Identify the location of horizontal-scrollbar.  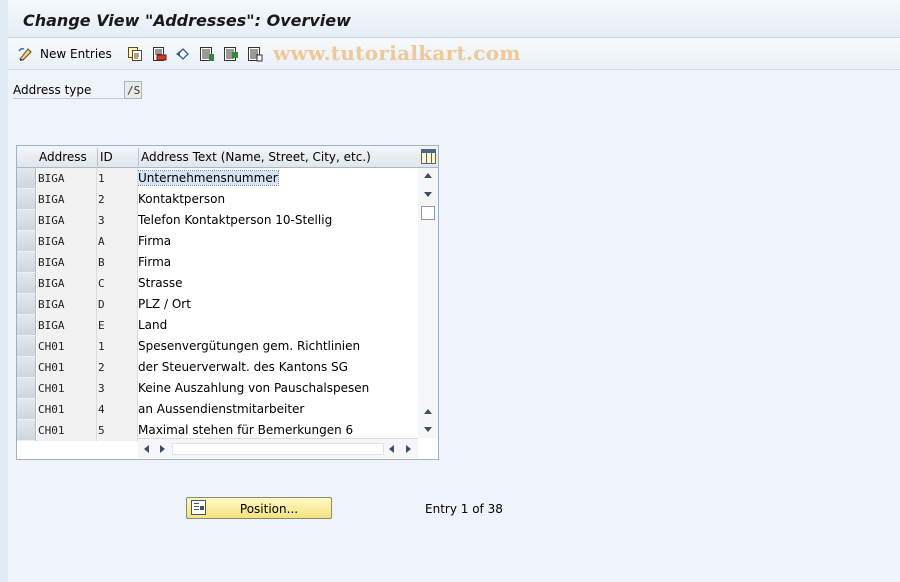
(278, 448).